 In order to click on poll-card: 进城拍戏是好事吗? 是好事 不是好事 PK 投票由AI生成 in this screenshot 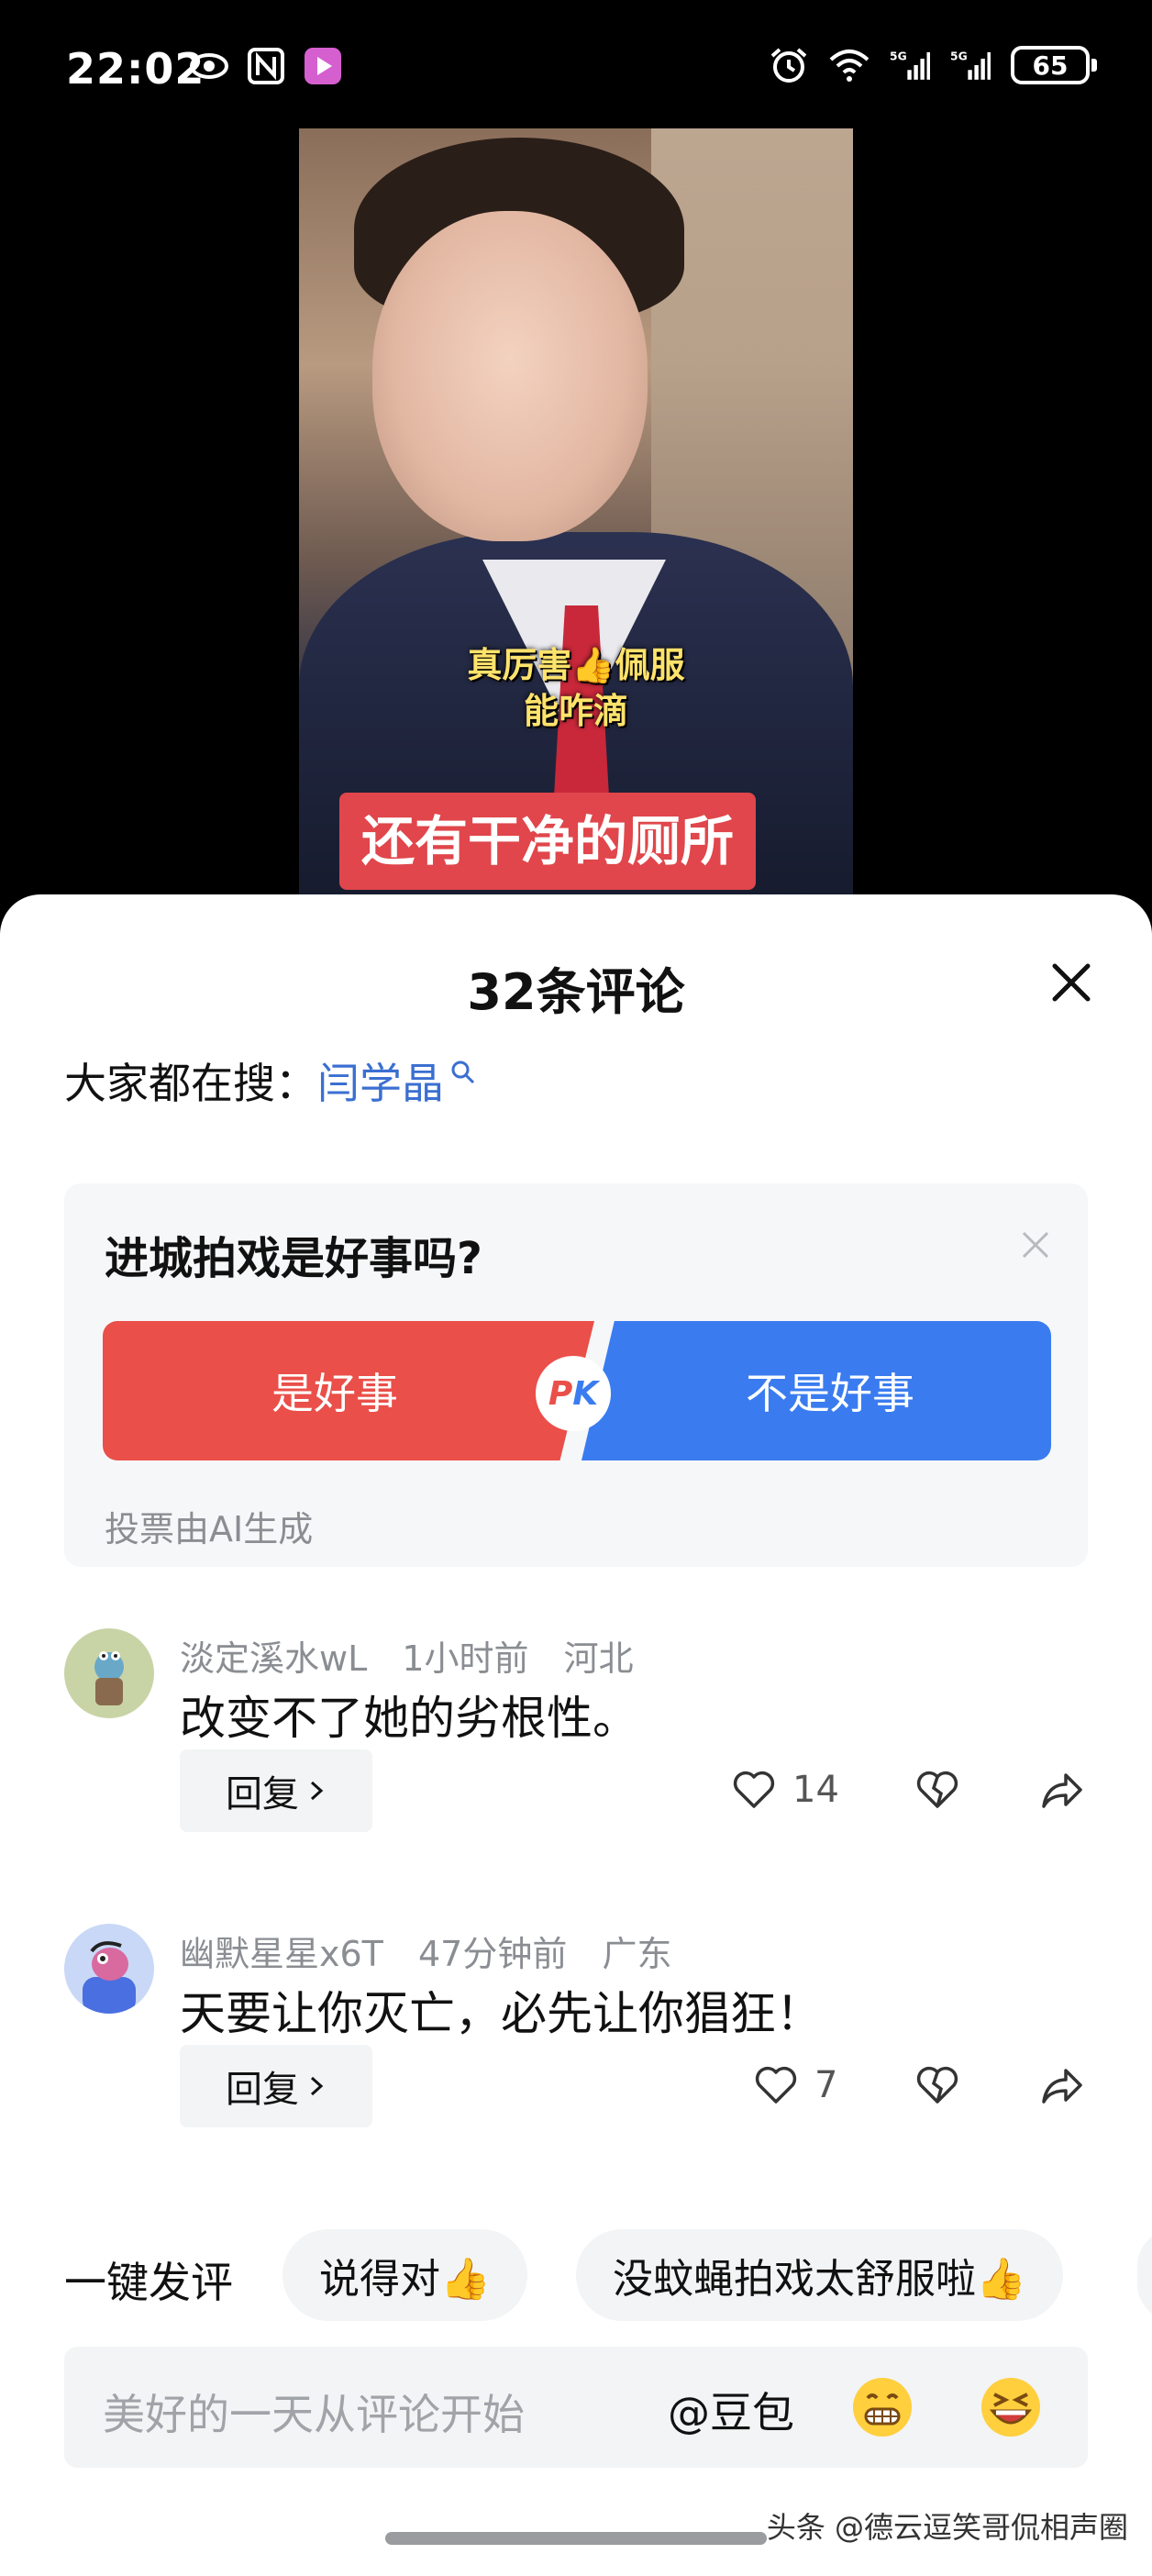, I will do `click(576, 1375)`.